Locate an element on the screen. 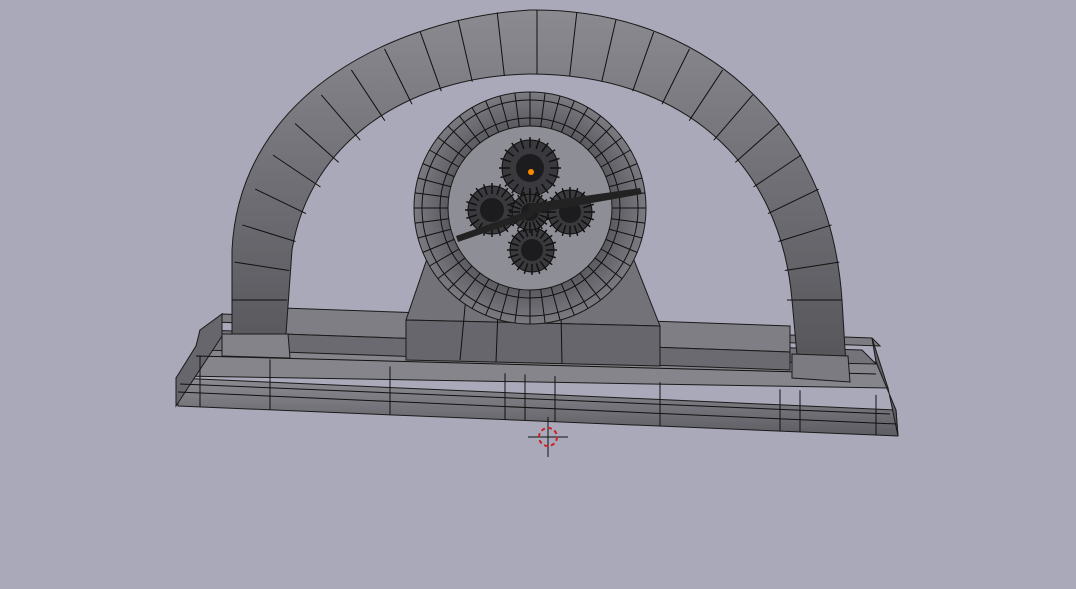 This screenshot has height=589, width=1076. 3d-cursor-icon is located at coordinates (548, 437).